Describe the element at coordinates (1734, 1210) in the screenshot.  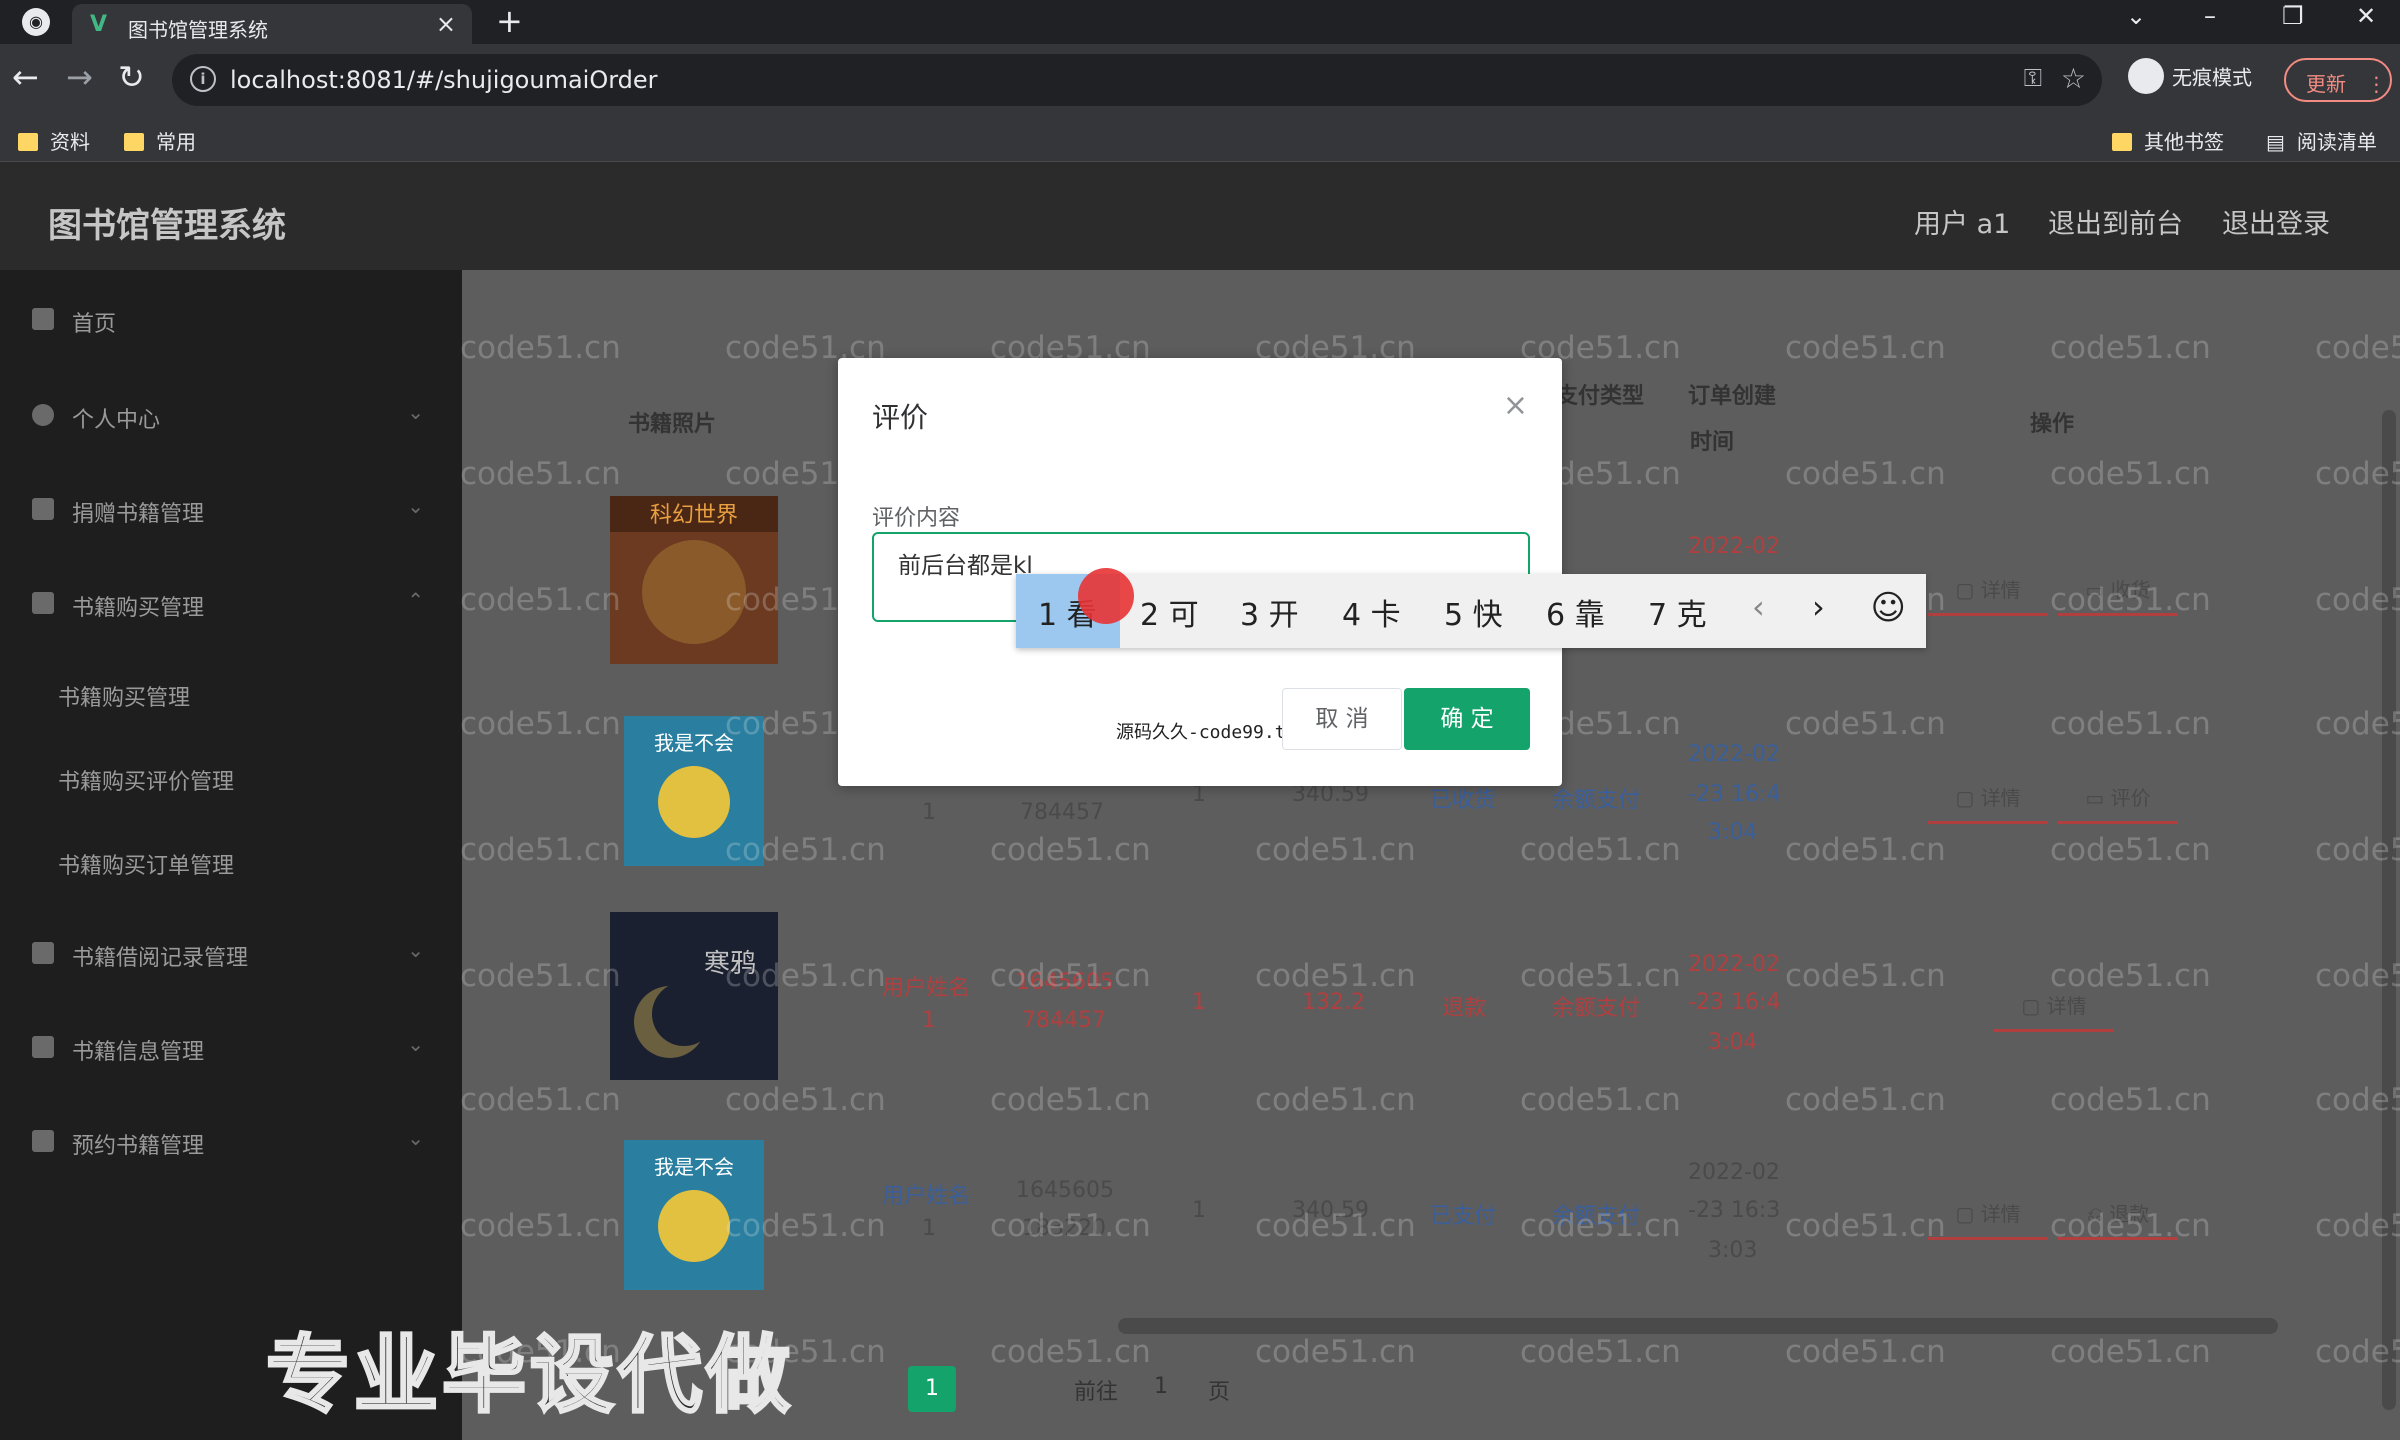
I see `table-cell-date: -23 16:3` at that location.